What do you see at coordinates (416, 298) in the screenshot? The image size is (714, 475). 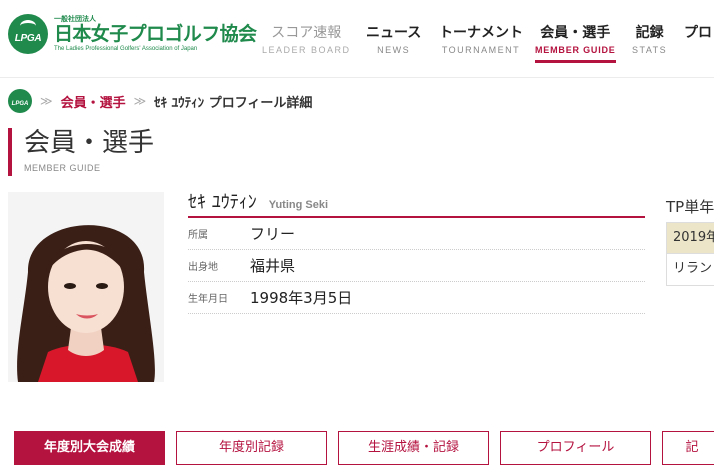 I see `info-row-birthdate: 生年月日 1998年3月5日` at bounding box center [416, 298].